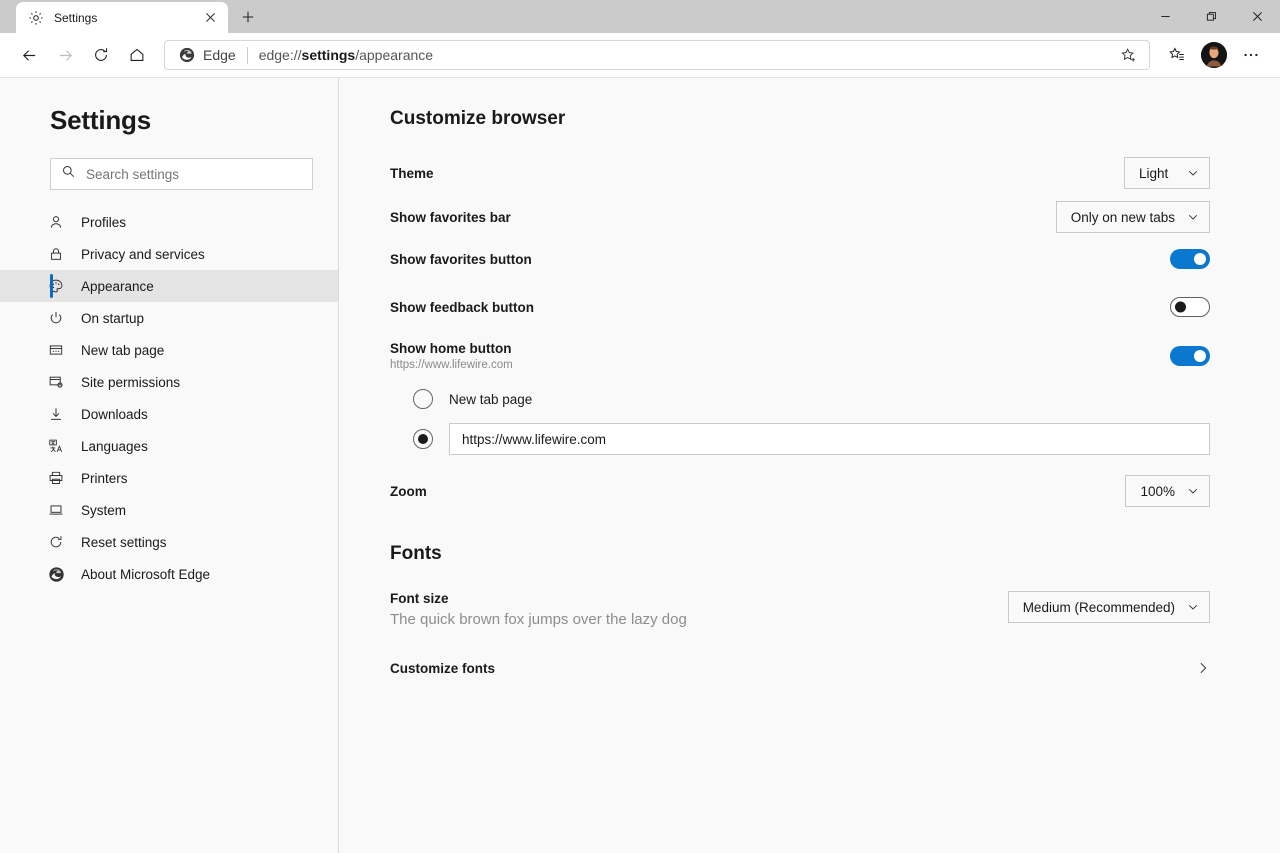 This screenshot has height=853, width=1280. I want to click on home-option-new-tab-page: New tab page, so click(800, 399).